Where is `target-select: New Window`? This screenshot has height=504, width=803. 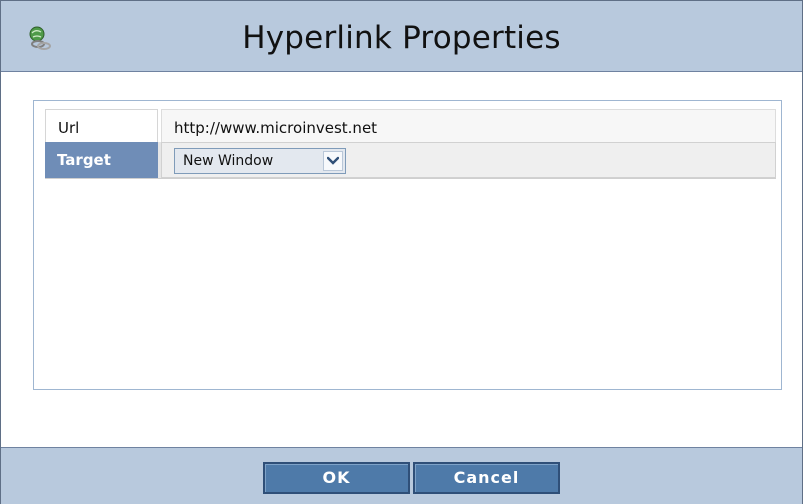
target-select: New Window is located at coordinates (260, 161).